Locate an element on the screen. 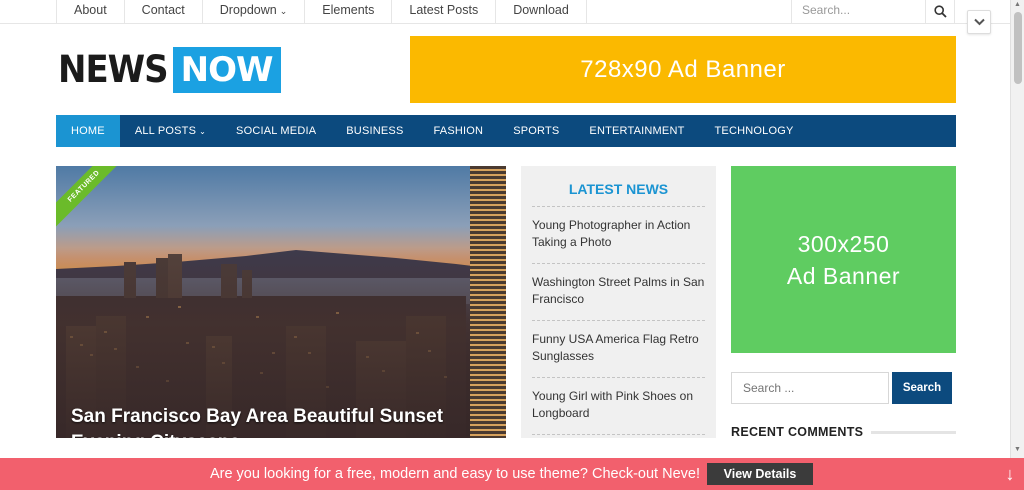  ad-side-line2: Ad Banner is located at coordinates (843, 275).